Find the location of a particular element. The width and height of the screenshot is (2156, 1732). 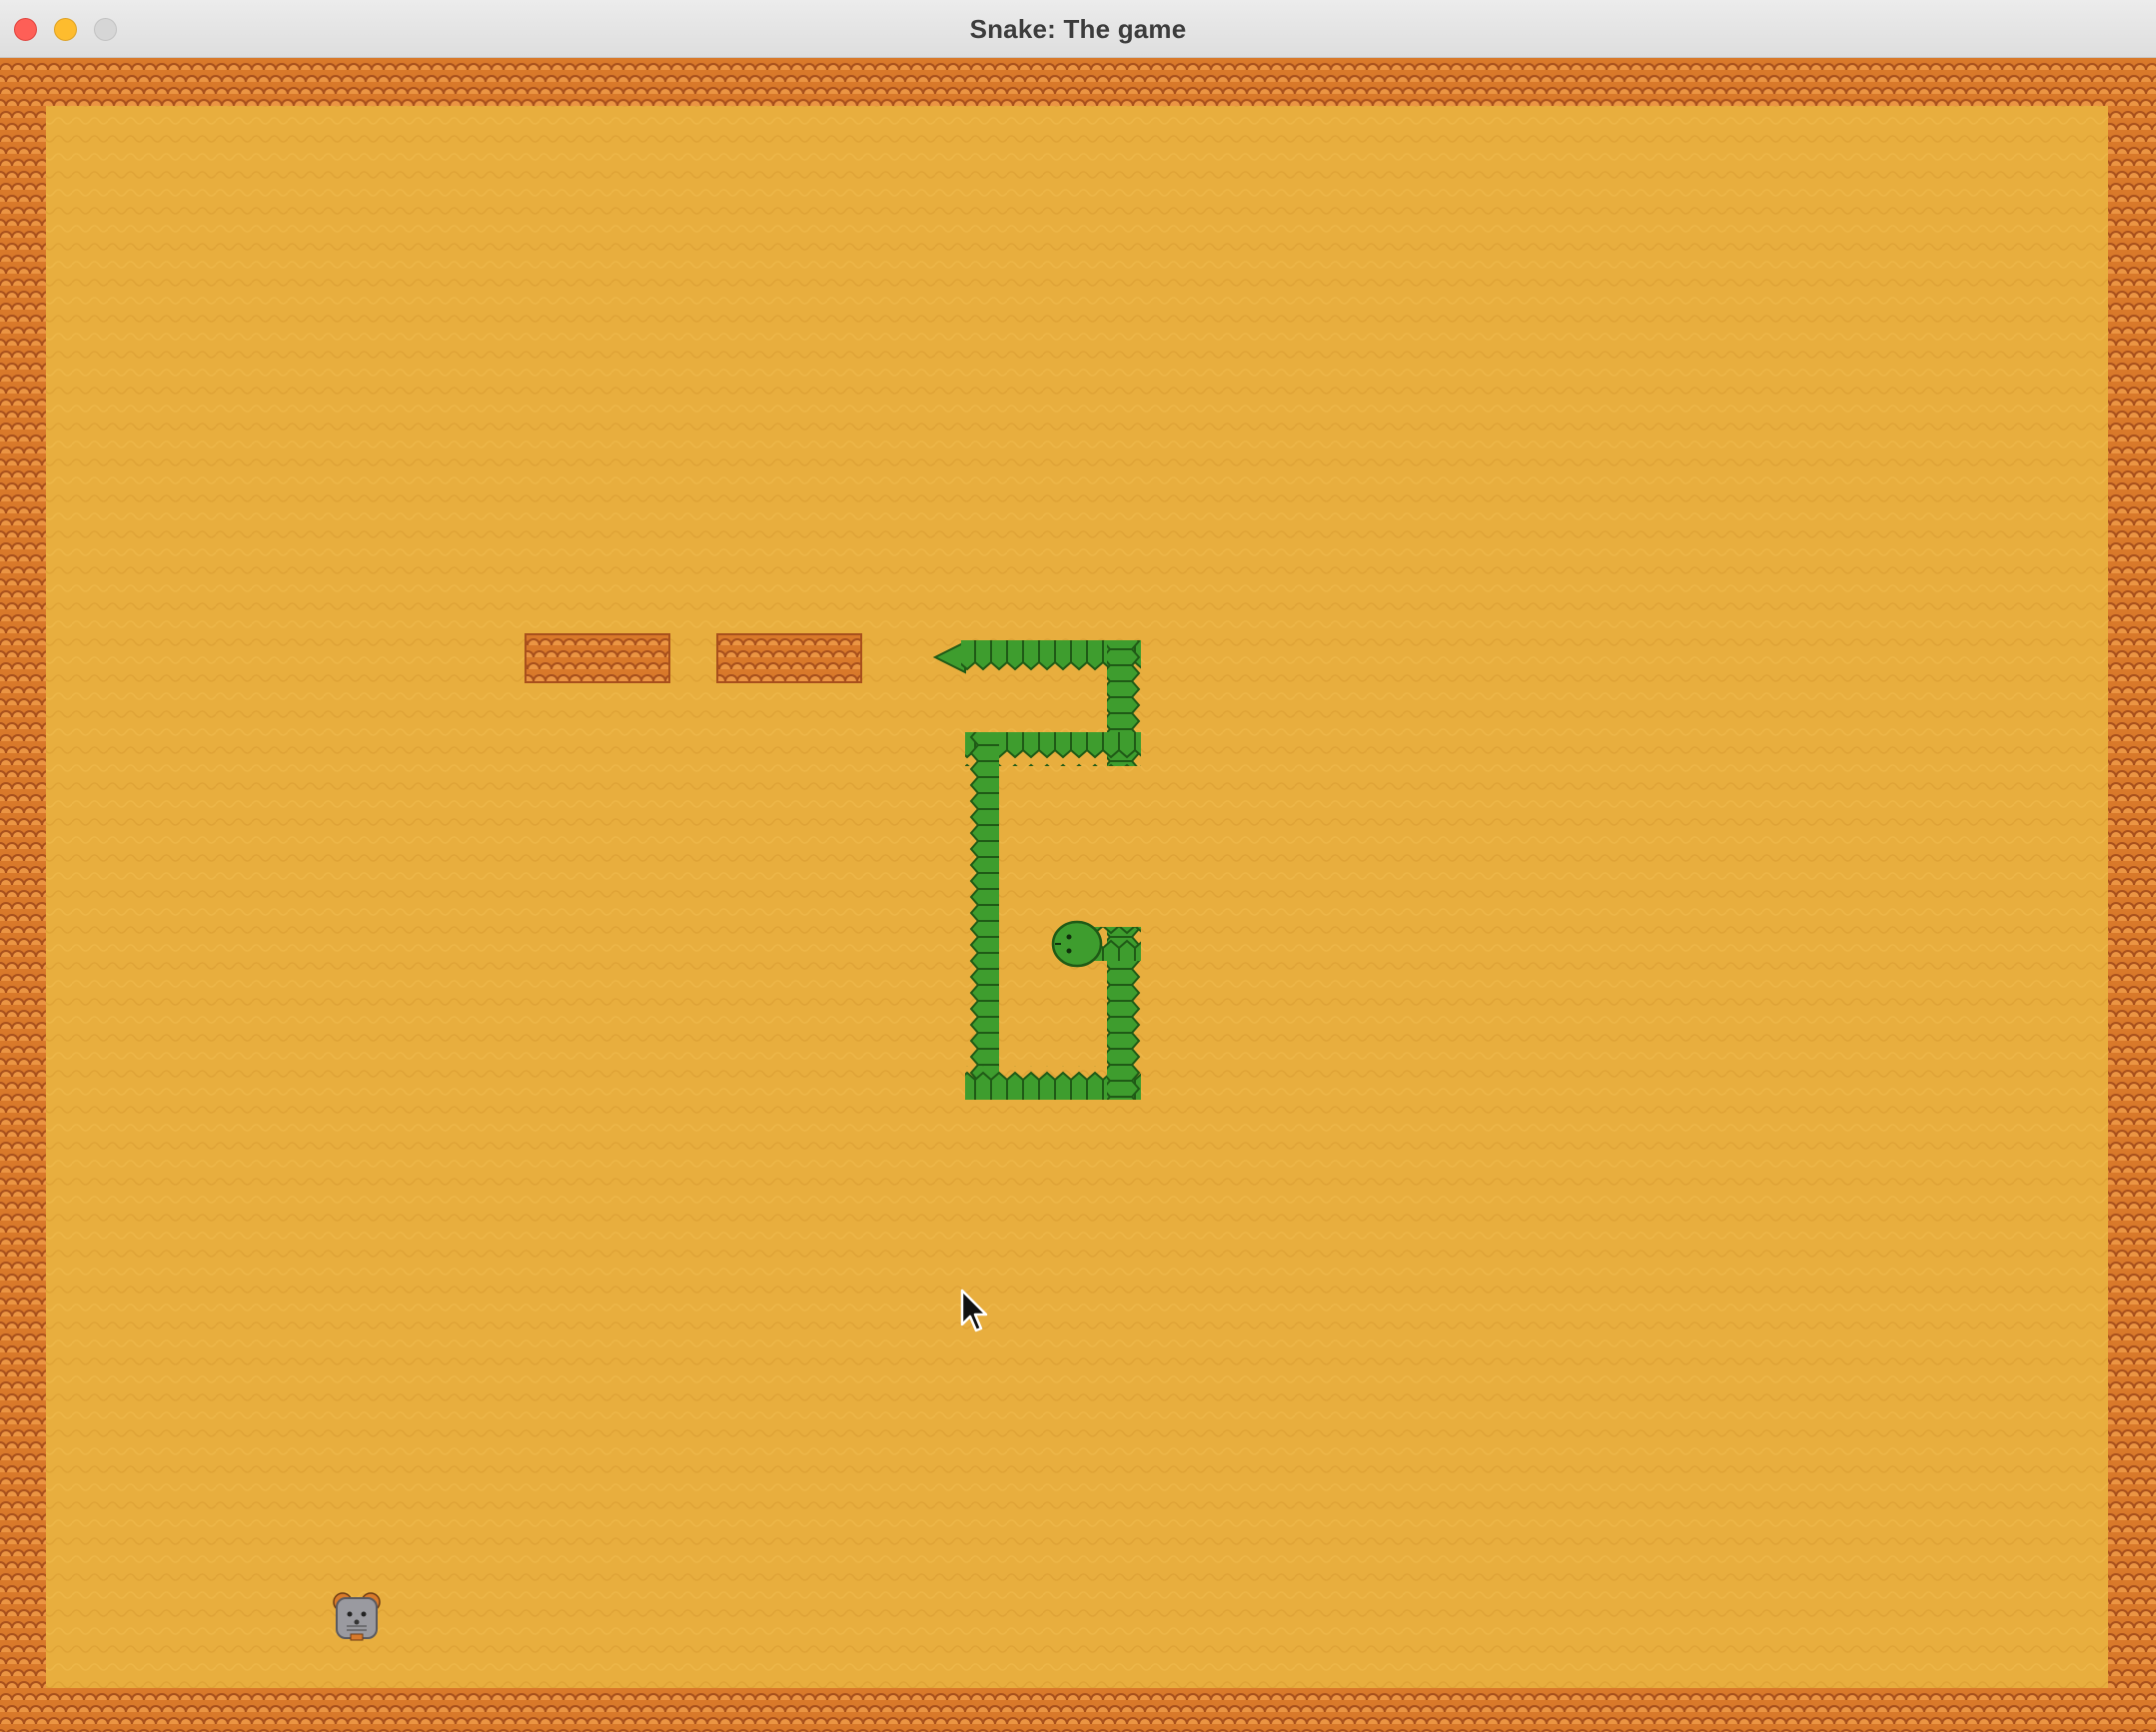

window-title: Snake: The game is located at coordinates (1078, 29).